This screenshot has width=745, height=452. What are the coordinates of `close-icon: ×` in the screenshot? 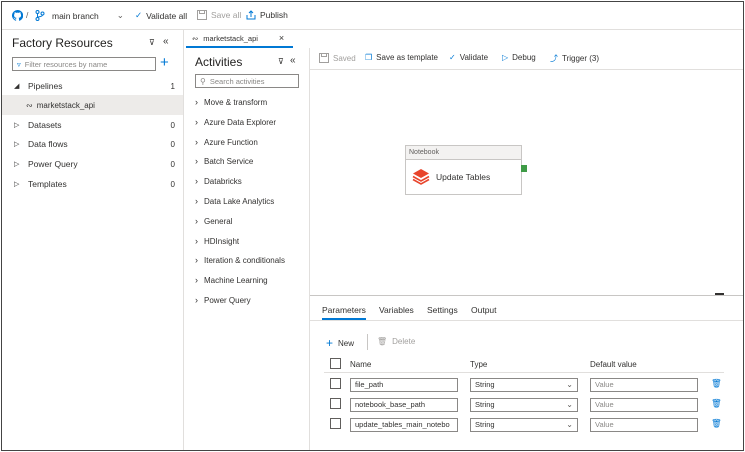 It's located at (281, 38).